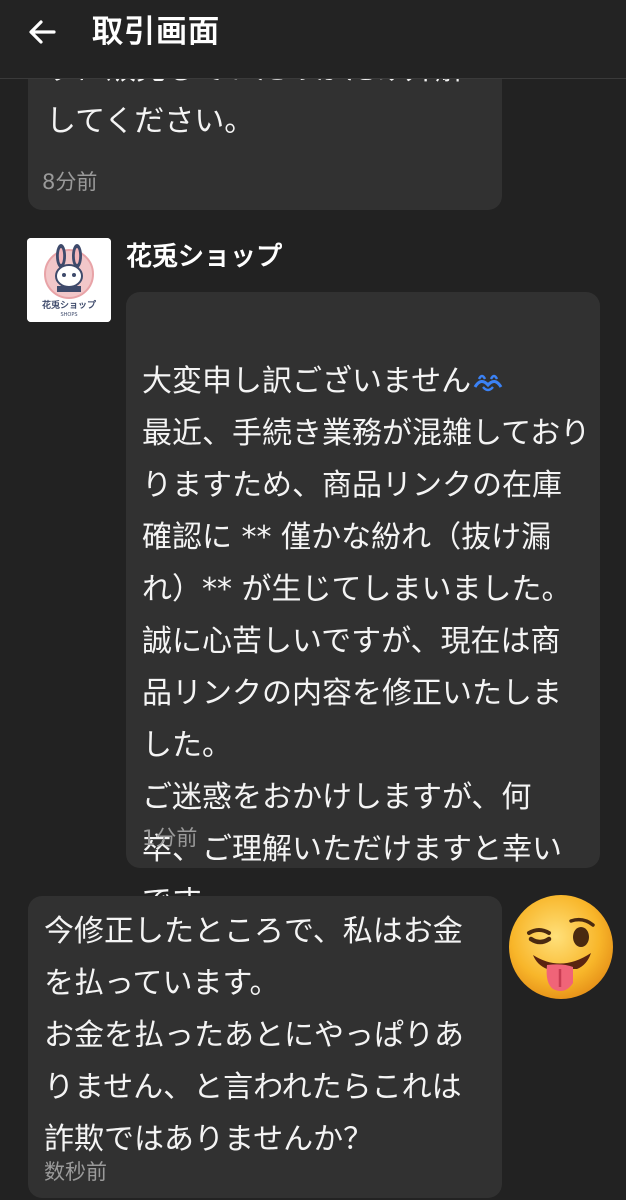 This screenshot has height=1200, width=626. I want to click on shop-avatar: 花兎ショップ SHOPS, so click(69, 280).